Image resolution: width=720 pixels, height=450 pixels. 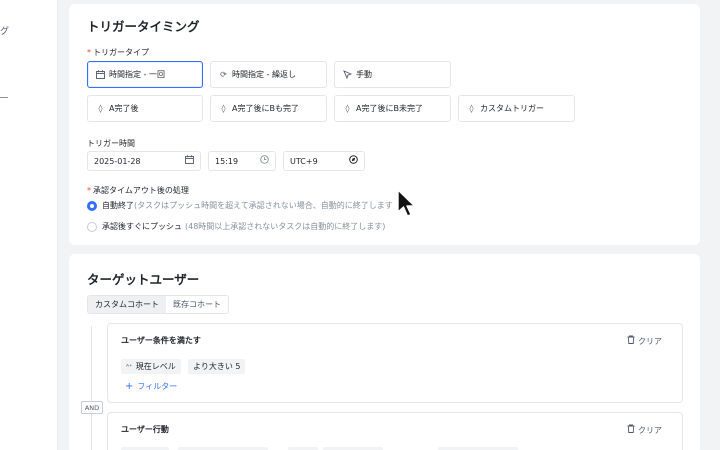 I want to click on trigger-type-manual: 手動, so click(x=392, y=74).